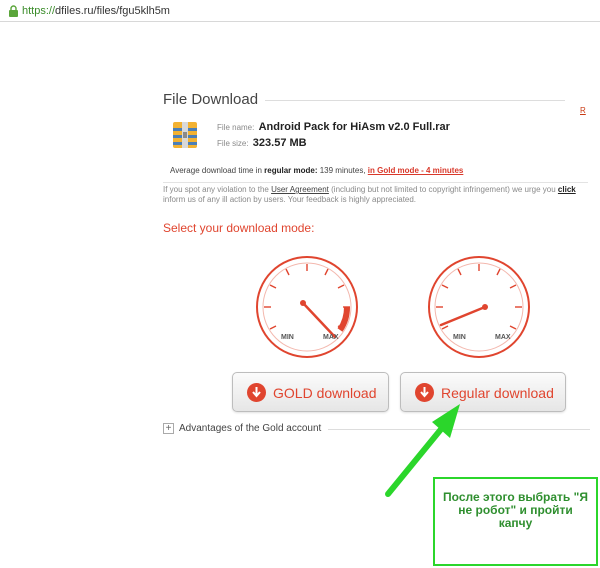 This screenshot has height=568, width=600. Describe the element at coordinates (279, 143) in the screenshot. I see `file-size: 323.57 MB` at that location.